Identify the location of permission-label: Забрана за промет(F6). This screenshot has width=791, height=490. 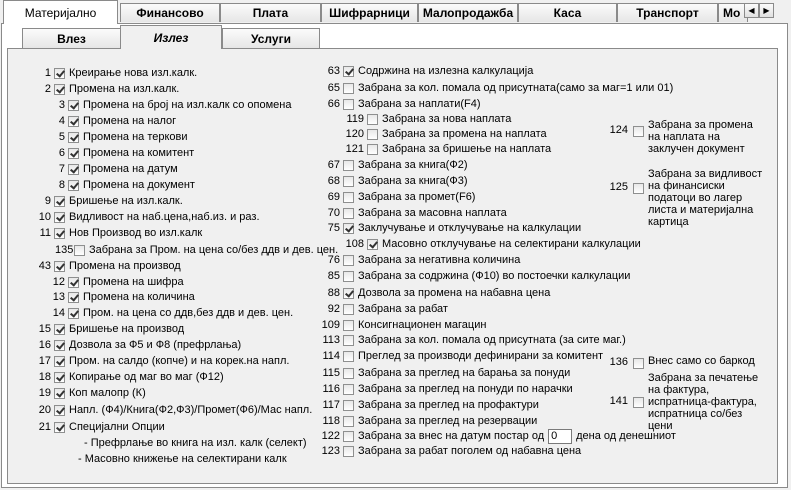
(416, 197).